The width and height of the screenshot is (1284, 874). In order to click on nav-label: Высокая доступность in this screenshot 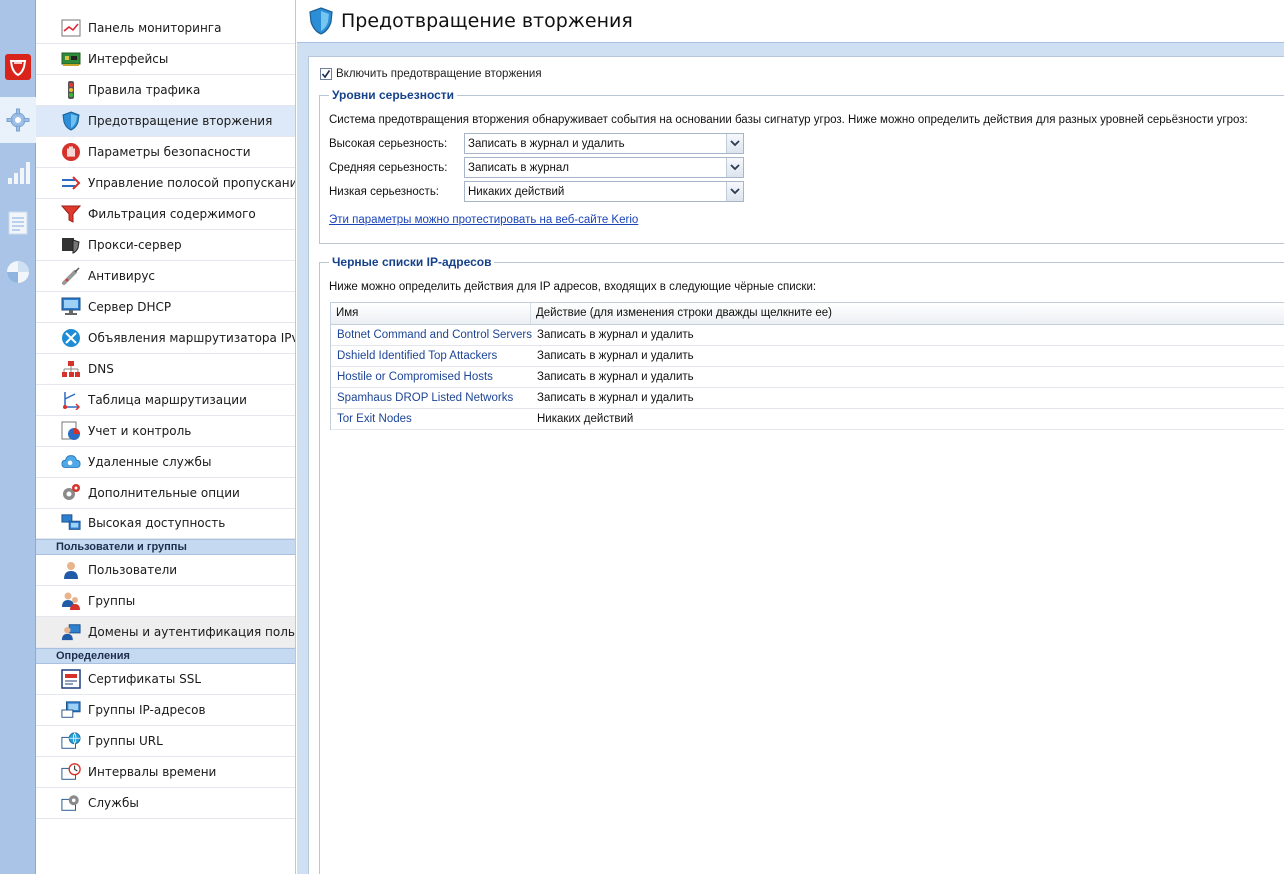, I will do `click(157, 523)`.